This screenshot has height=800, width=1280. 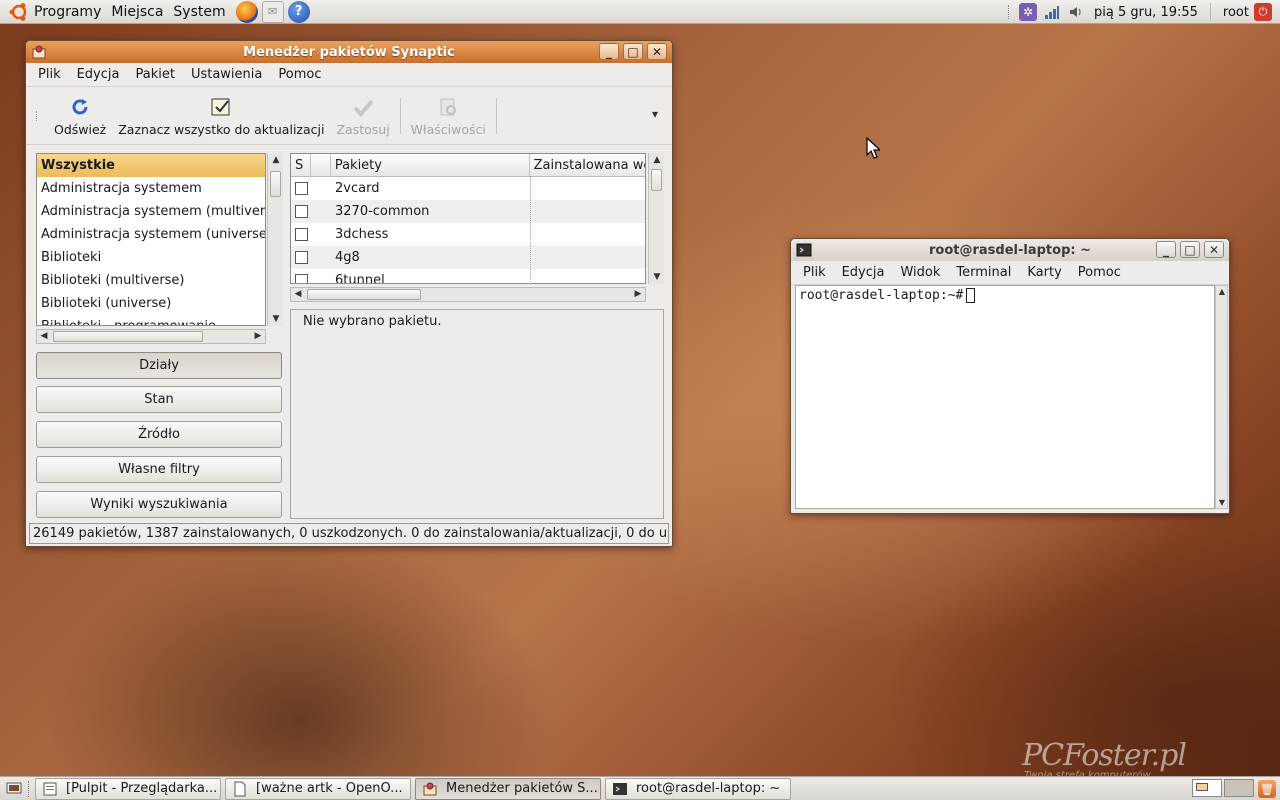 I want to click on custom-filters-button: Własne filtry, so click(x=159, y=469).